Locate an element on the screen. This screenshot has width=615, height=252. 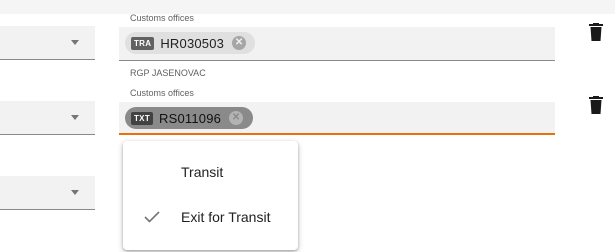
transit-type-menu: Transit Exit for Transit is located at coordinates (210, 195).